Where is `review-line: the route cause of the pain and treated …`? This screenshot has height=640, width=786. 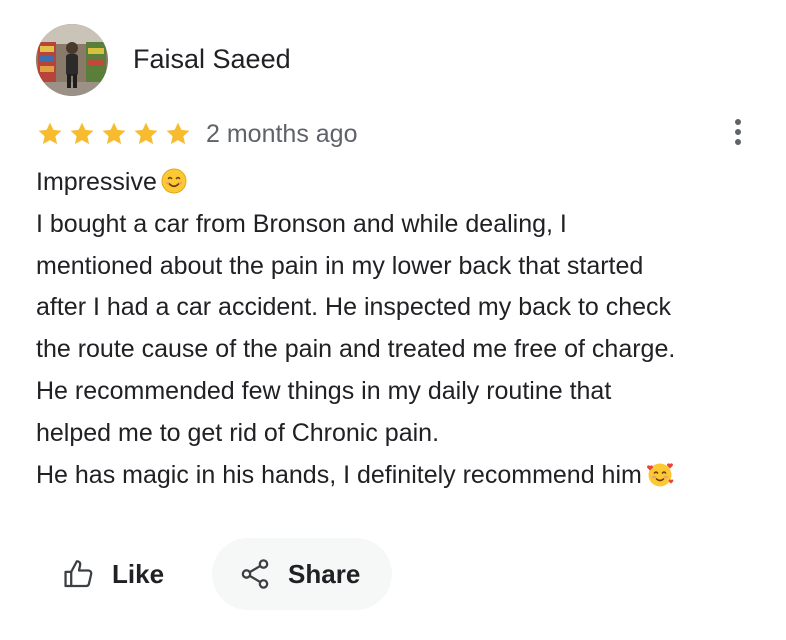
review-line: the route cause of the pain and treated … is located at coordinates (356, 349).